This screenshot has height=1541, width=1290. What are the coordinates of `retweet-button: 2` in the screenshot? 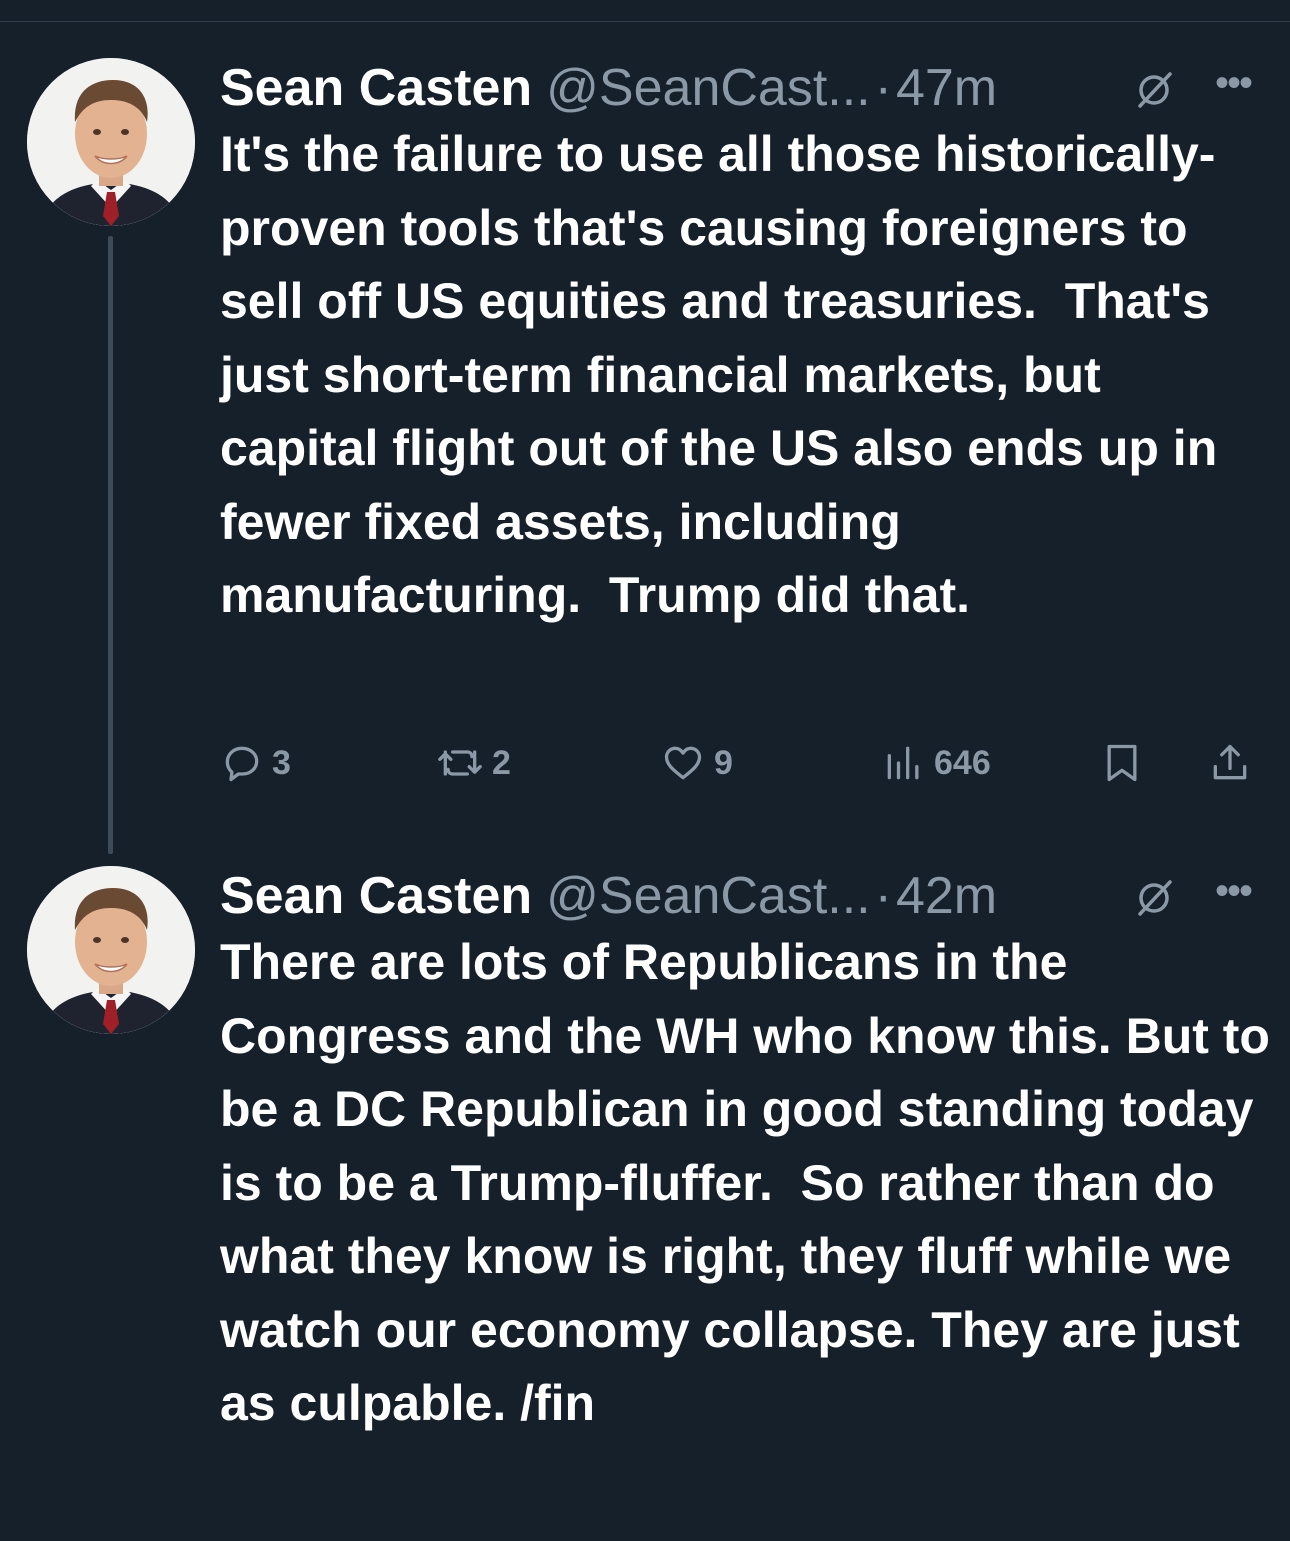 It's located at (473, 763).